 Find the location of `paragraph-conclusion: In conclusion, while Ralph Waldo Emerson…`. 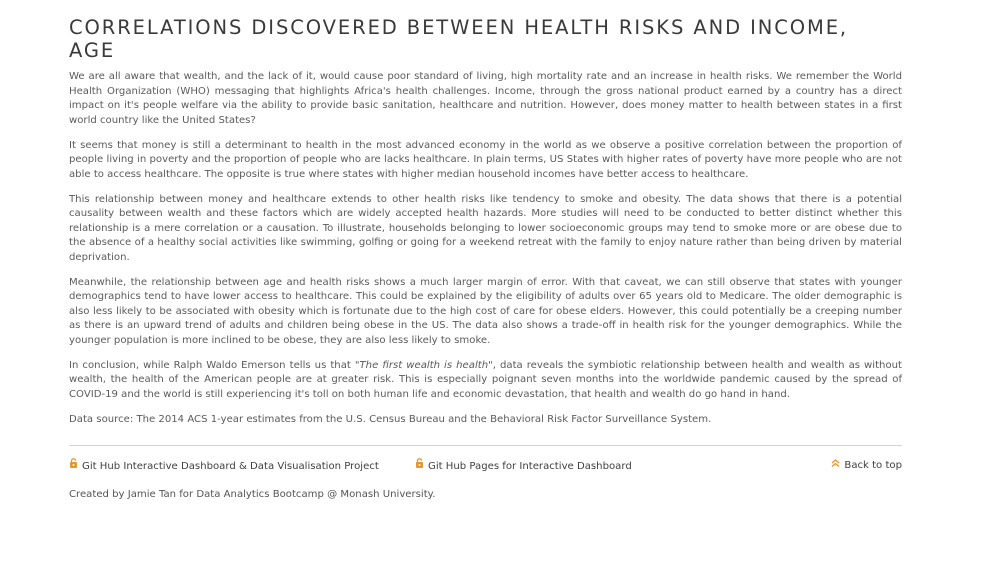

paragraph-conclusion: In conclusion, while Ralph Waldo Emerson… is located at coordinates (485, 381).